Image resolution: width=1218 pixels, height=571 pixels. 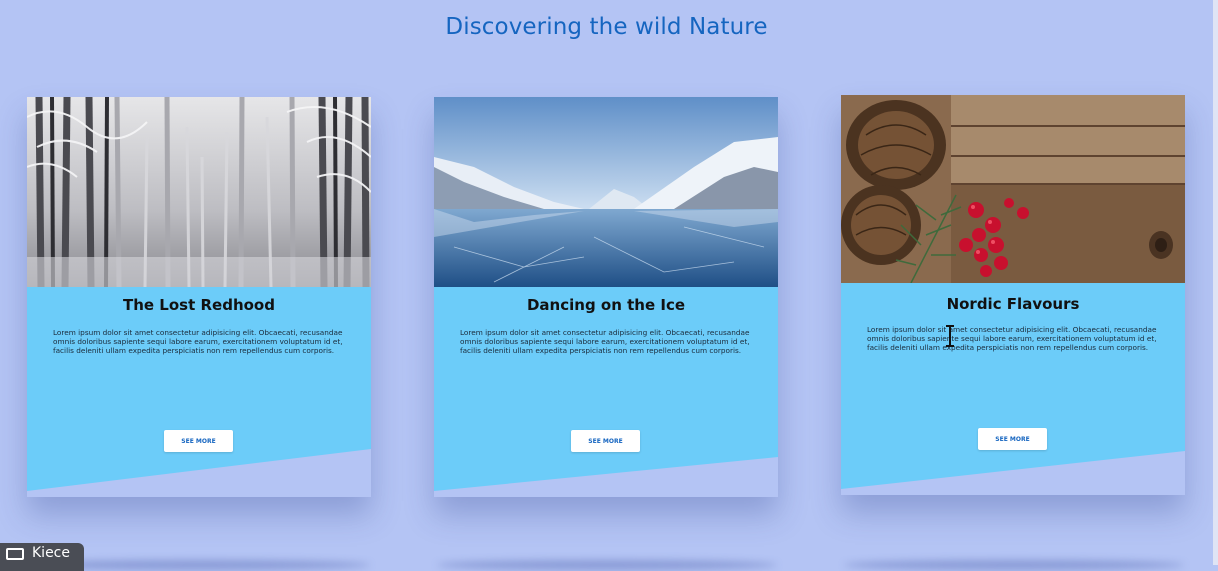 What do you see at coordinates (15, 554) in the screenshot?
I see `caption-icon` at bounding box center [15, 554].